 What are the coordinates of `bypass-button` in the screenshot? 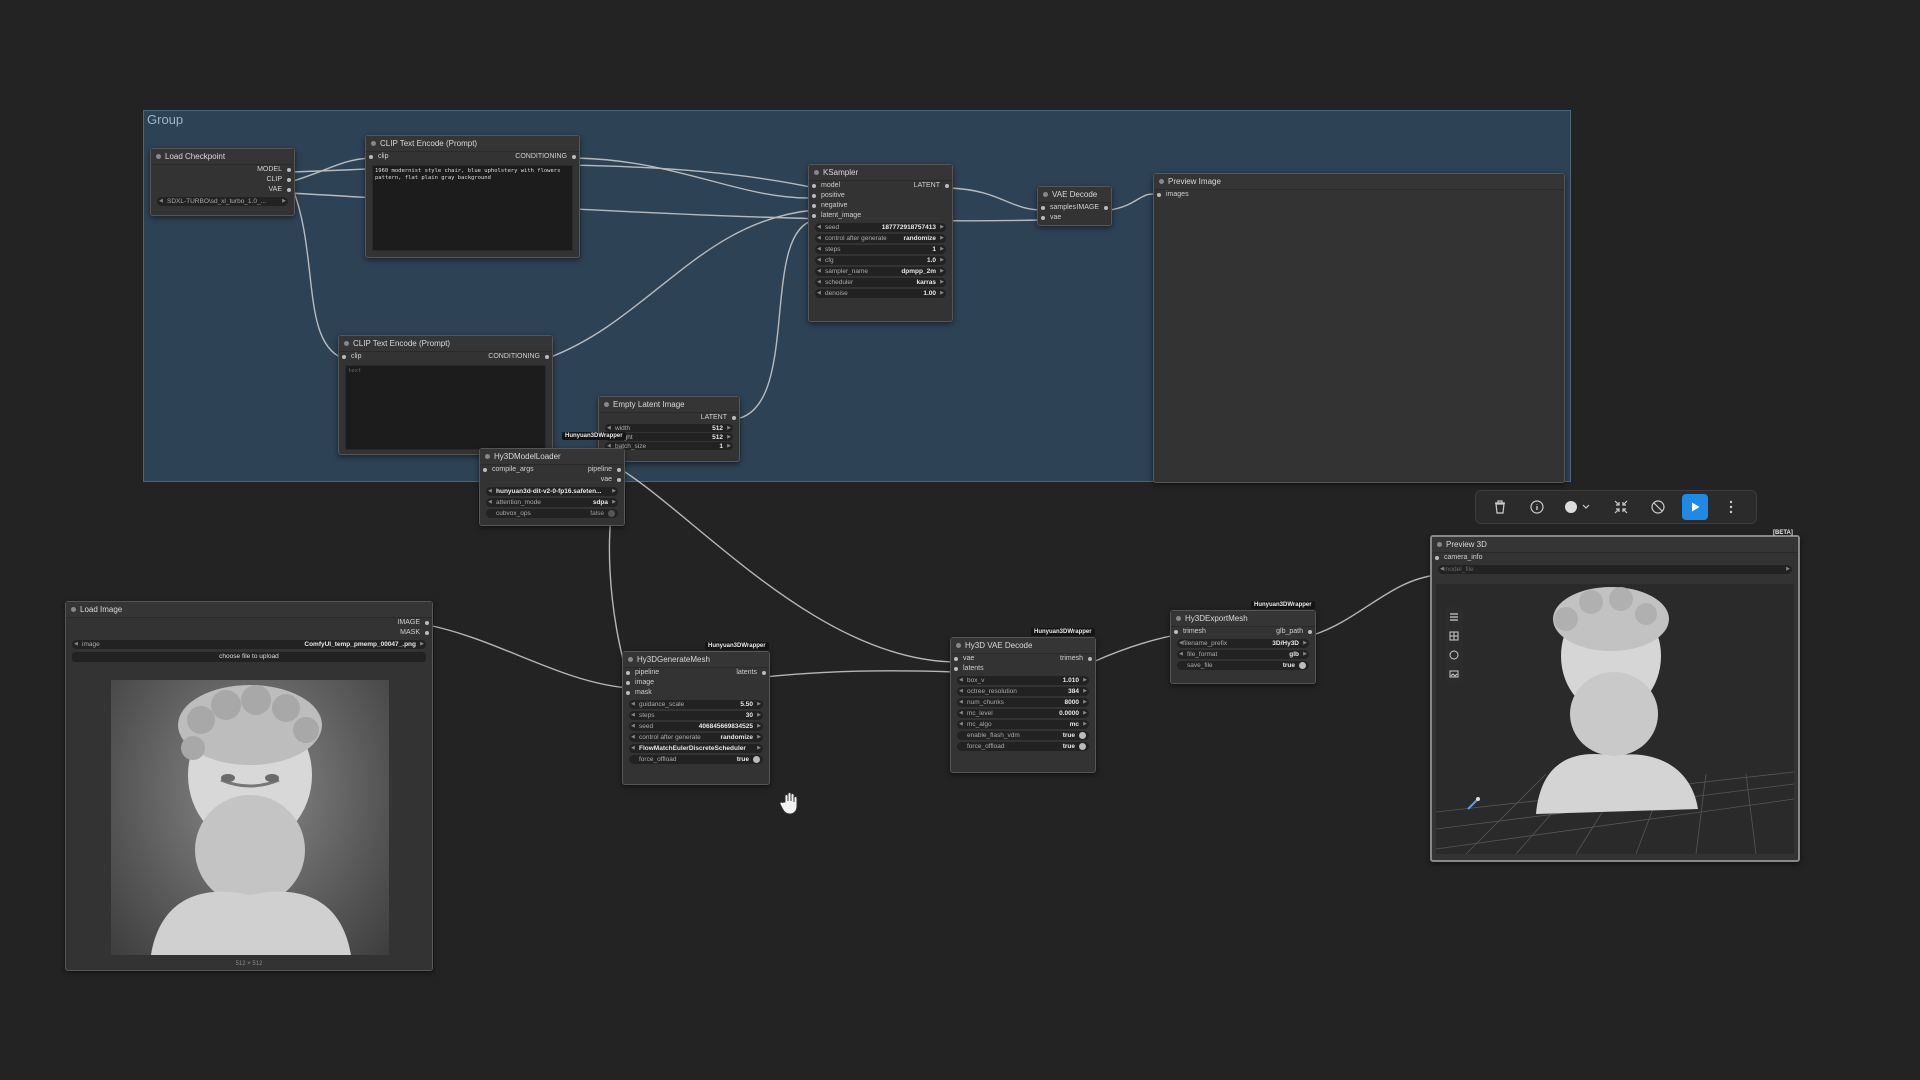 It's located at (1658, 507).